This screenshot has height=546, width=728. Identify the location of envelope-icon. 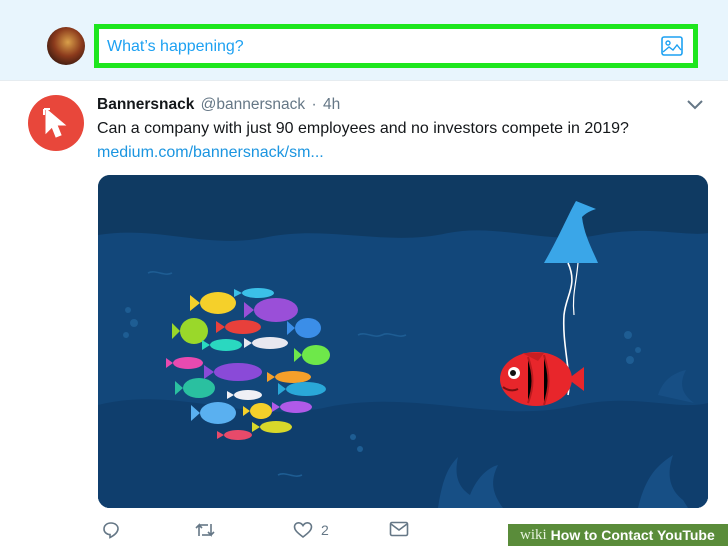
(399, 529).